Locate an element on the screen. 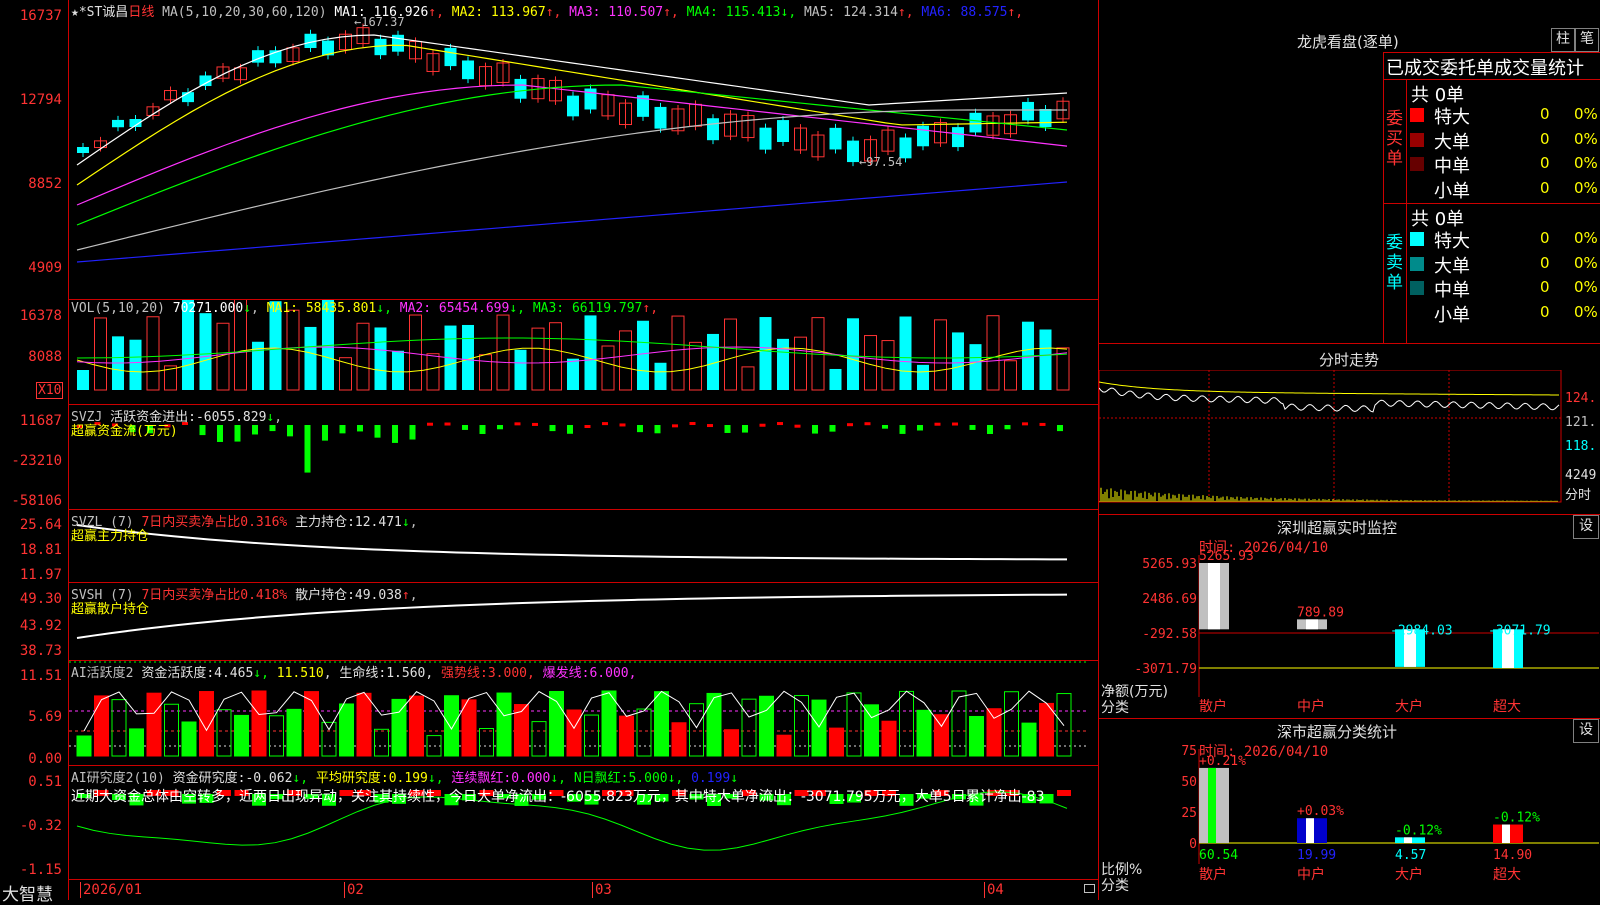 This screenshot has width=1600, height=905. ss-category-label: 超大 is located at coordinates (1507, 875).